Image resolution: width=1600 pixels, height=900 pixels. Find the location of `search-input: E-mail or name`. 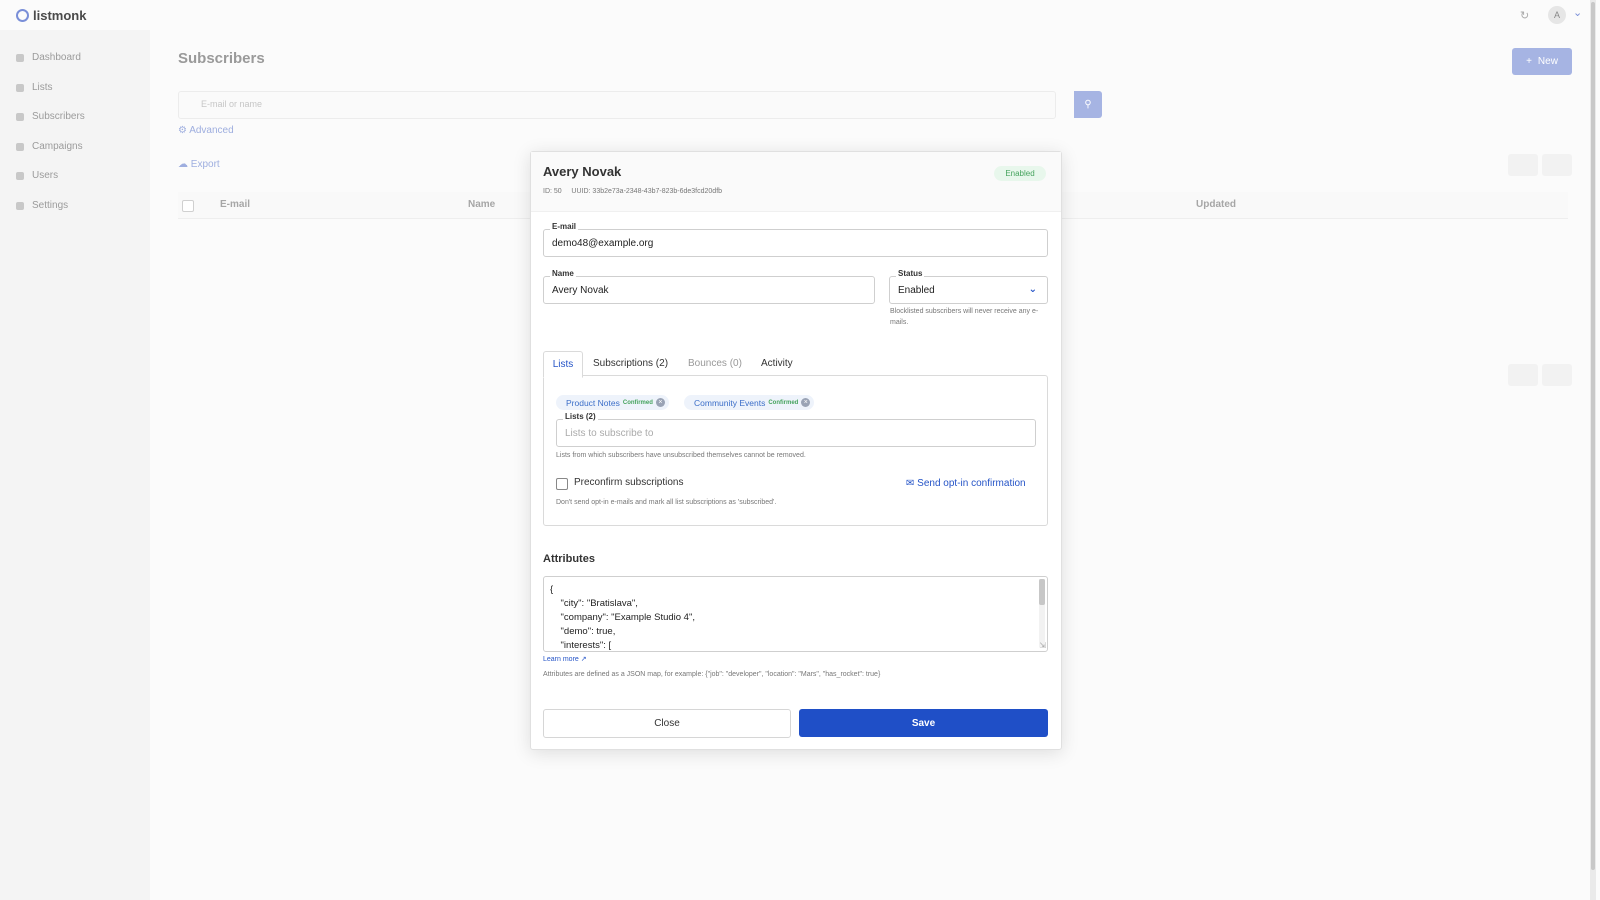

search-input: E-mail or name is located at coordinates (617, 105).